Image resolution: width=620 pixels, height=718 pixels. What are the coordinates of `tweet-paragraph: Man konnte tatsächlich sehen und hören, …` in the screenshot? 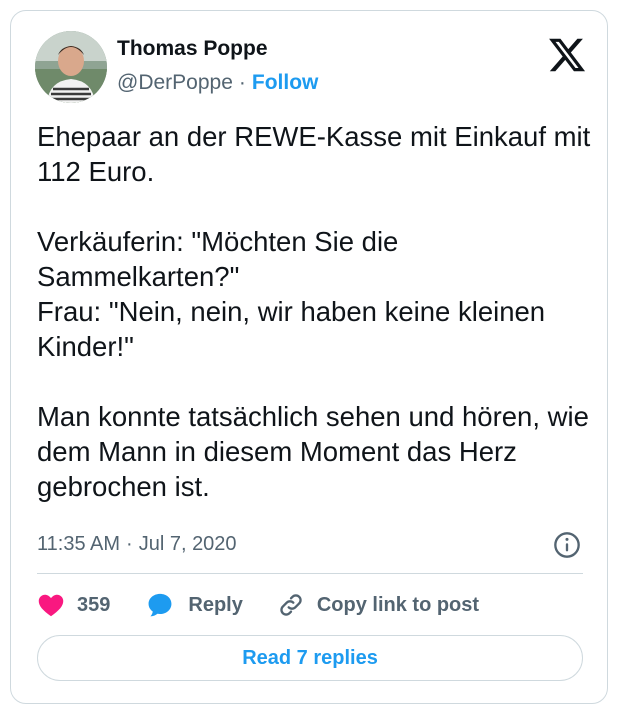 It's located at (313, 451).